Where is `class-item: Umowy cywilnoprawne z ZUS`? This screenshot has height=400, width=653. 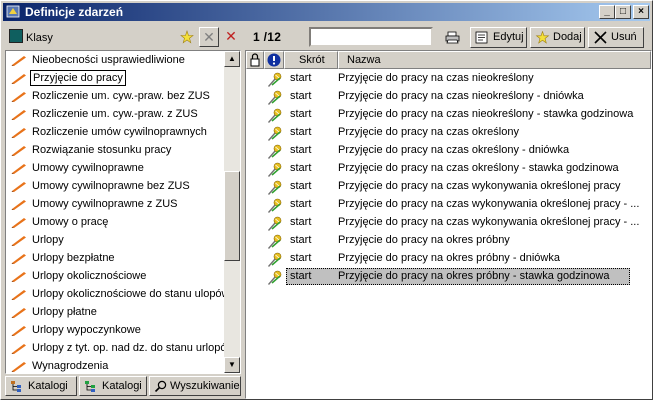 class-item: Umowy cywilnoprawne z ZUS is located at coordinates (115, 204).